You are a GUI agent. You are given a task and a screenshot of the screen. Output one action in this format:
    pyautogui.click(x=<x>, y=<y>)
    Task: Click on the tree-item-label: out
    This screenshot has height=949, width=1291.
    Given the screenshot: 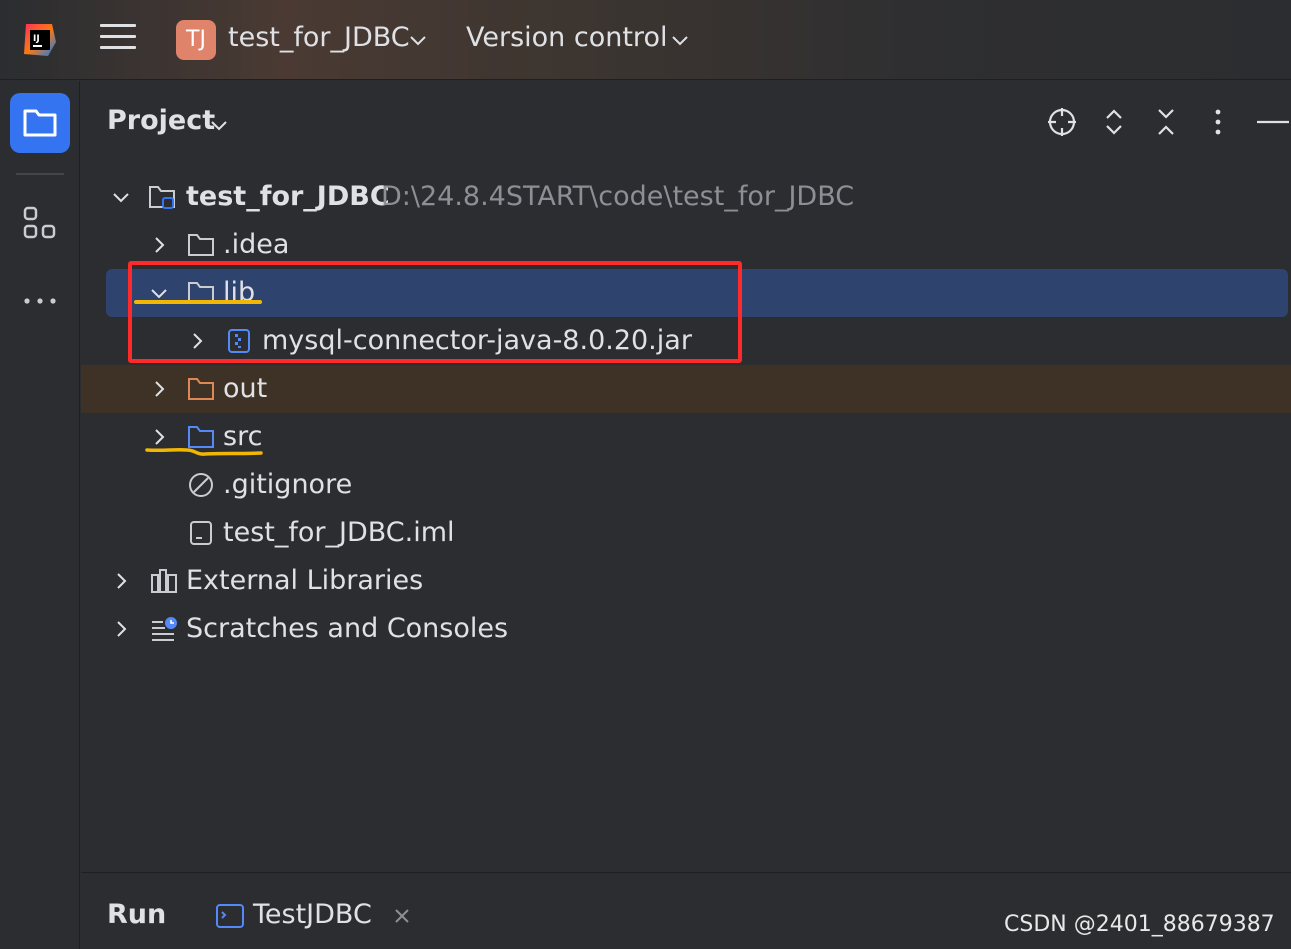 What is the action you would take?
    pyautogui.click(x=245, y=388)
    